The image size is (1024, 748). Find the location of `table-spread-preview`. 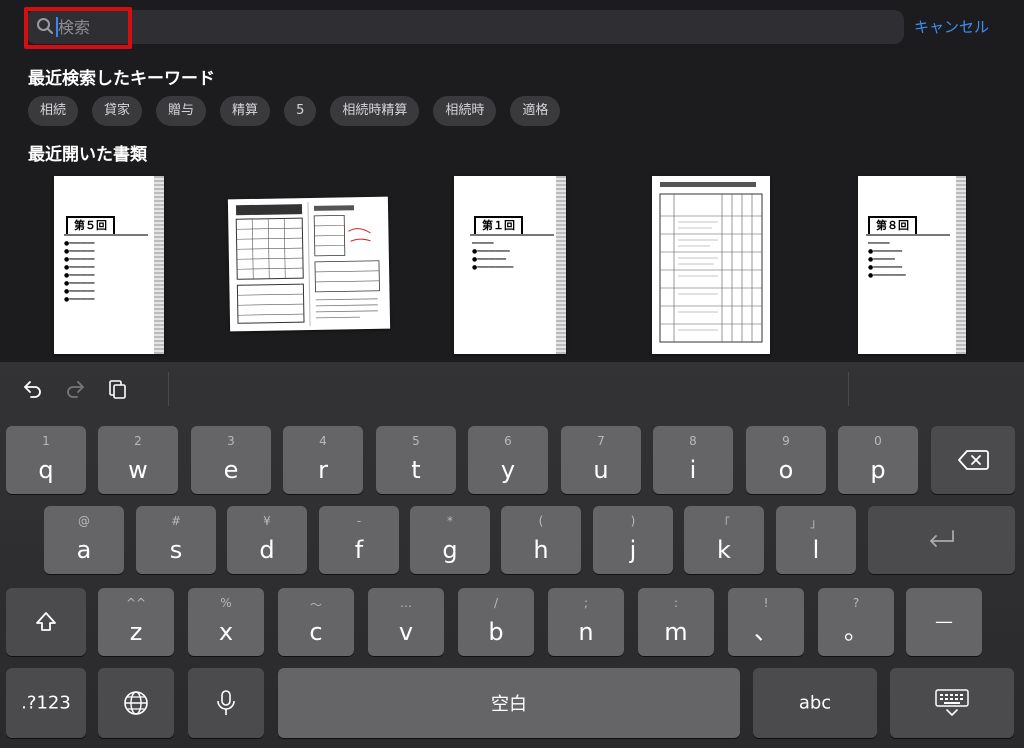

table-spread-preview is located at coordinates (307, 264).